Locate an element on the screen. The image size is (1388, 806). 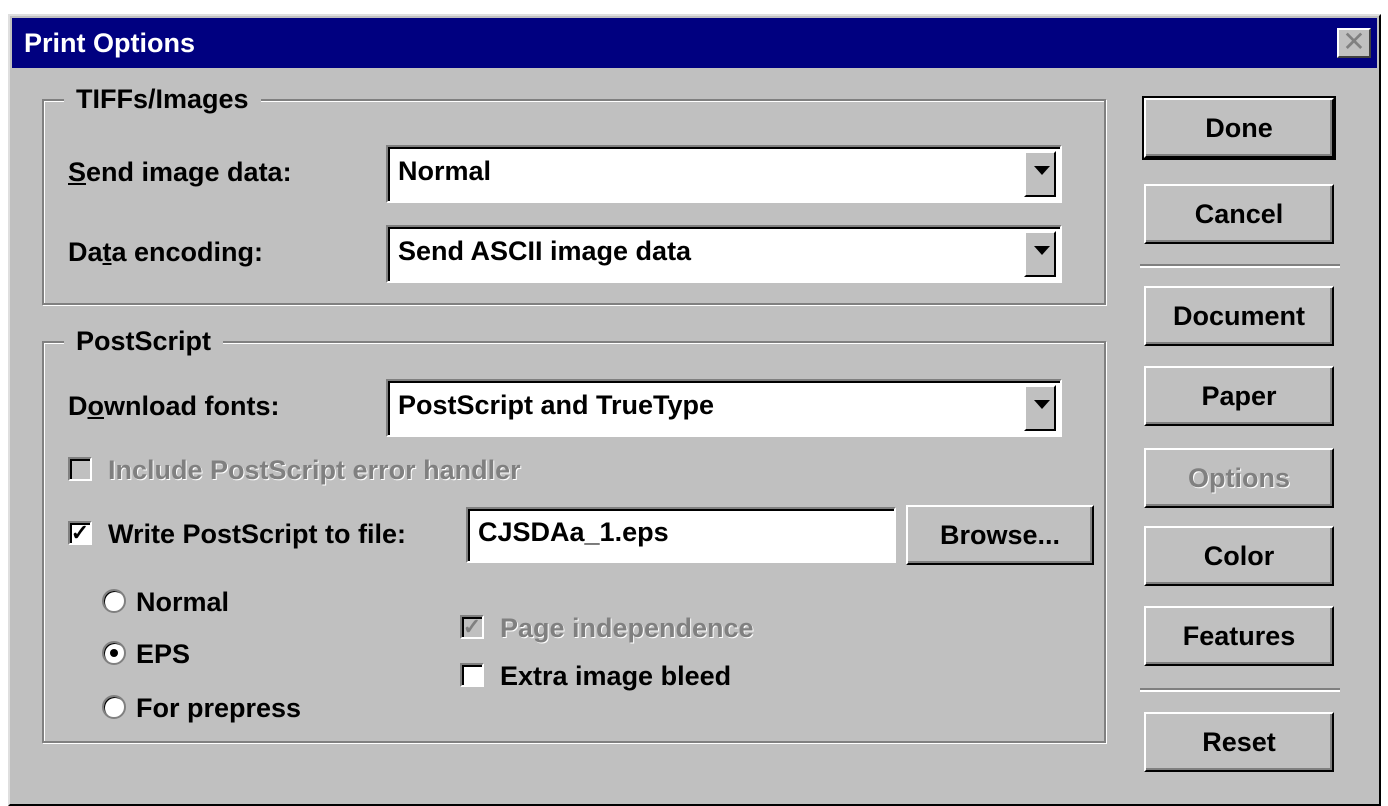
cancel-button: Cancel is located at coordinates (1239, 214).